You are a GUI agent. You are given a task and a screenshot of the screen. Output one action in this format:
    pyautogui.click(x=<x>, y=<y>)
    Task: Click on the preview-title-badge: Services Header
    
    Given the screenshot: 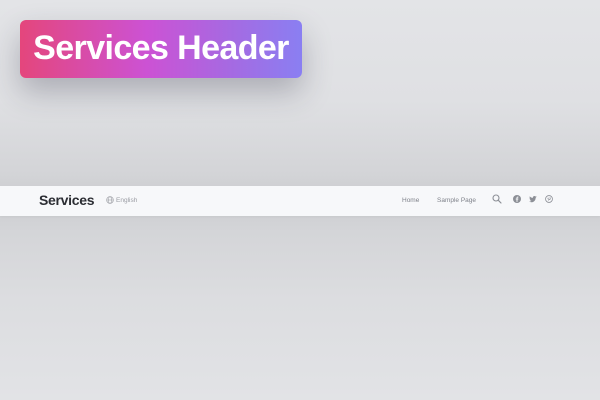 What is the action you would take?
    pyautogui.click(x=161, y=49)
    